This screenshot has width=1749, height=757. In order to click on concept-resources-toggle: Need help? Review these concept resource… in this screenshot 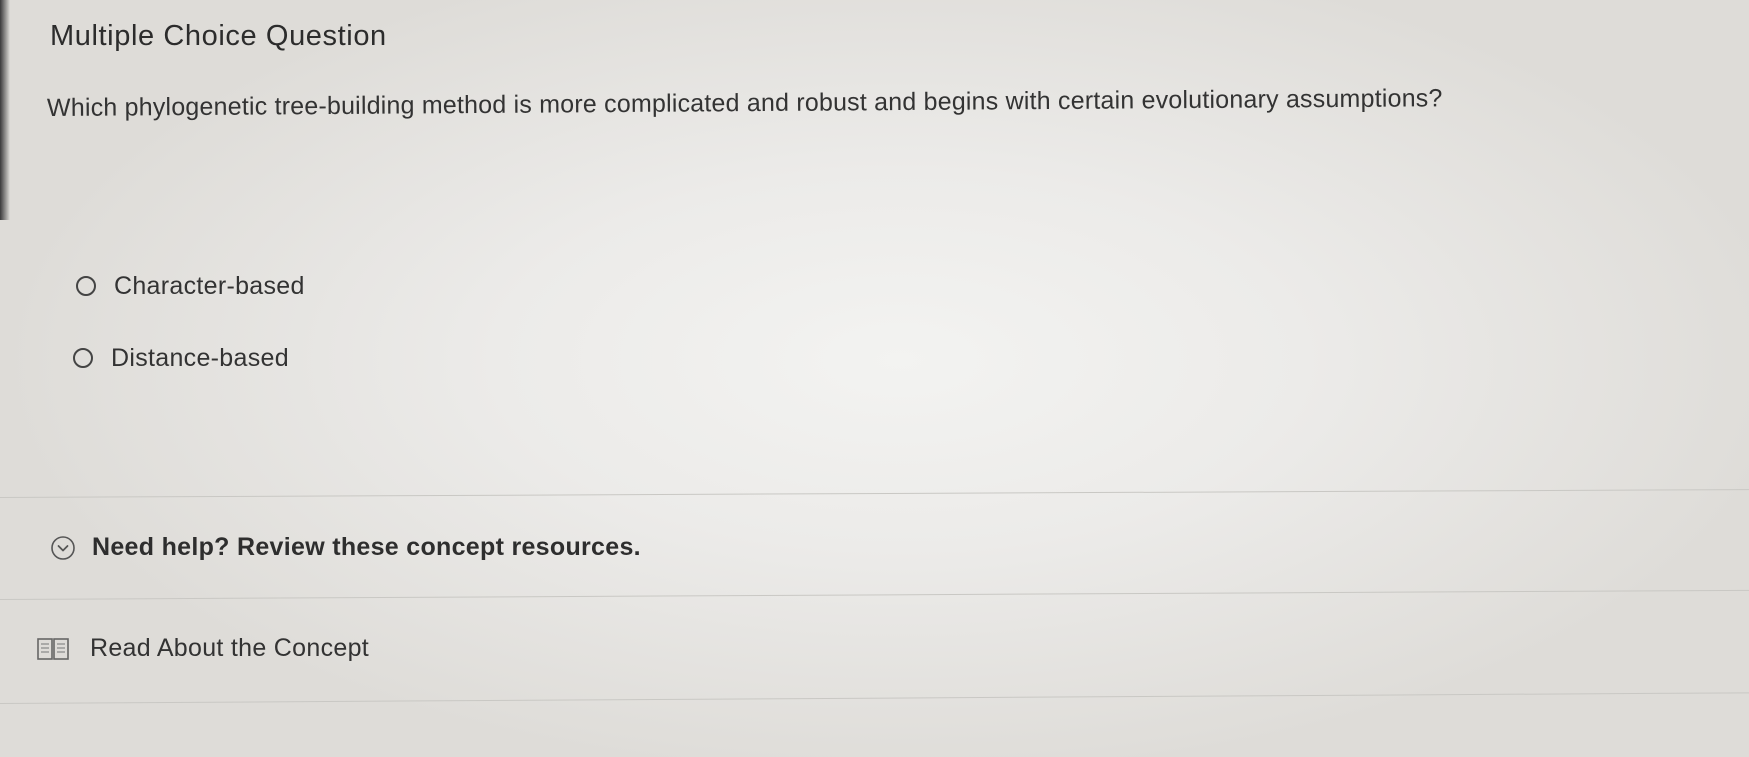, I will do `click(345, 547)`.